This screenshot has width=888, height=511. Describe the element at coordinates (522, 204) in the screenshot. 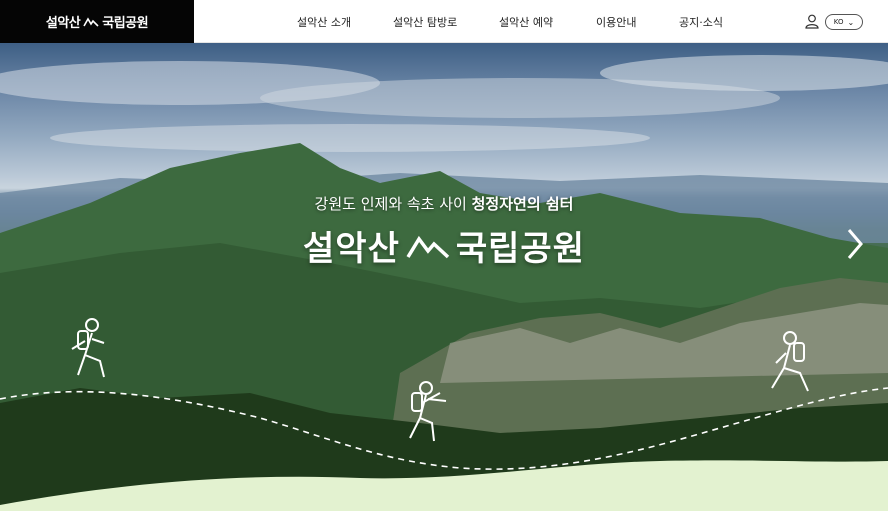

I see `tagline-bold: 청정자연의 쉼터` at that location.